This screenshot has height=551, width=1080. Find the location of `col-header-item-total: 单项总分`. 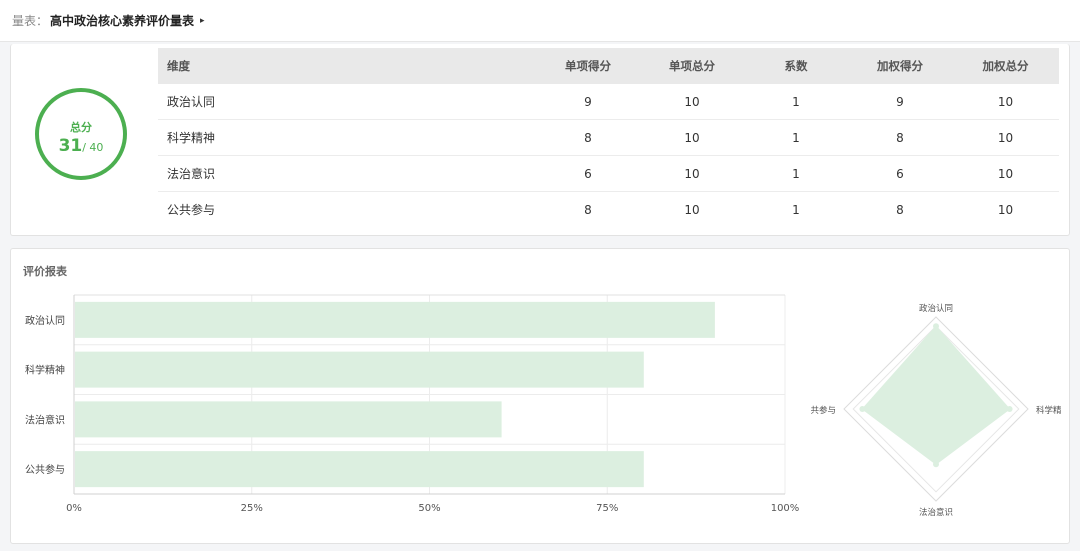

col-header-item-total: 单项总分 is located at coordinates (692, 66).